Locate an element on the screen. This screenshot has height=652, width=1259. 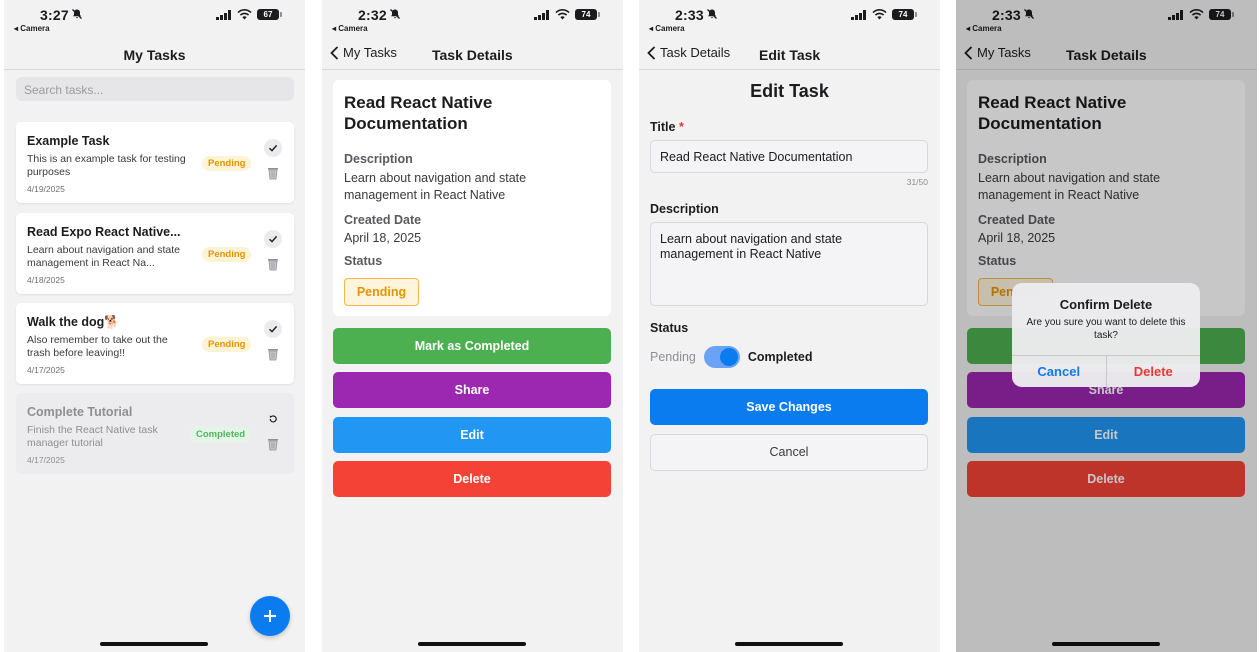
dialog-delete-button: Delete is located at coordinates (1154, 371).